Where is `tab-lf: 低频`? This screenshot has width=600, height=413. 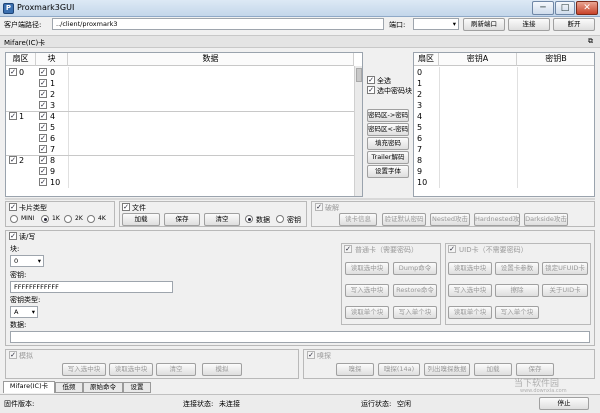
tab-lf: 低频 is located at coordinates (69, 387).